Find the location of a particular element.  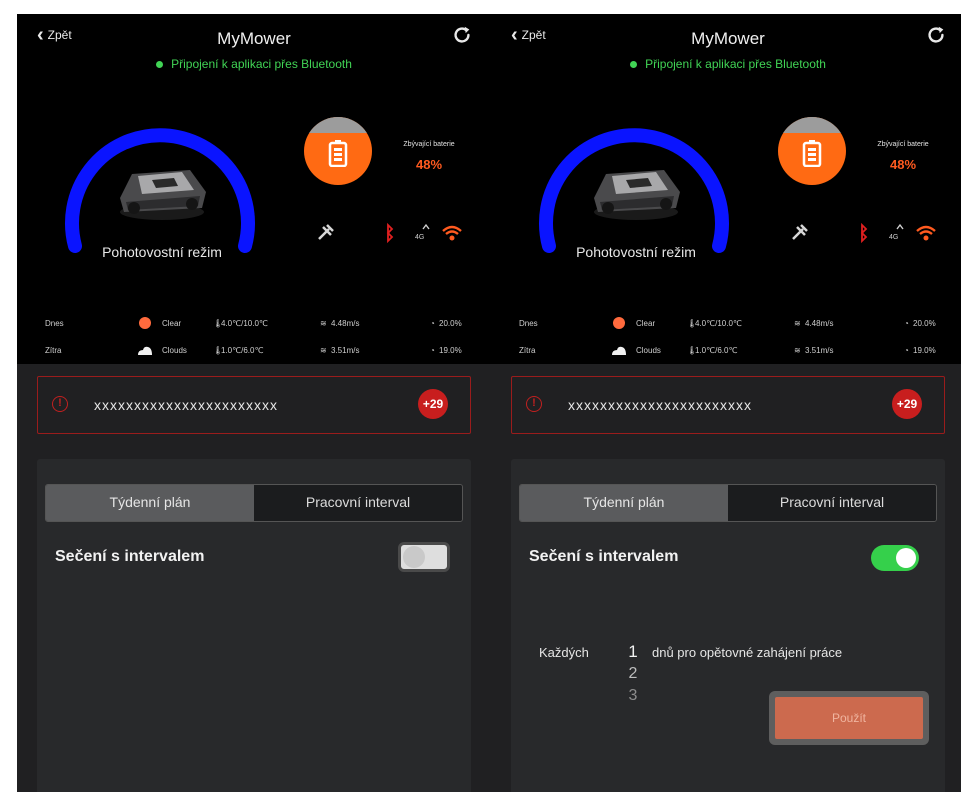

interval-suffix: dnů pro opětovné zahájení práce is located at coordinates (747, 652).